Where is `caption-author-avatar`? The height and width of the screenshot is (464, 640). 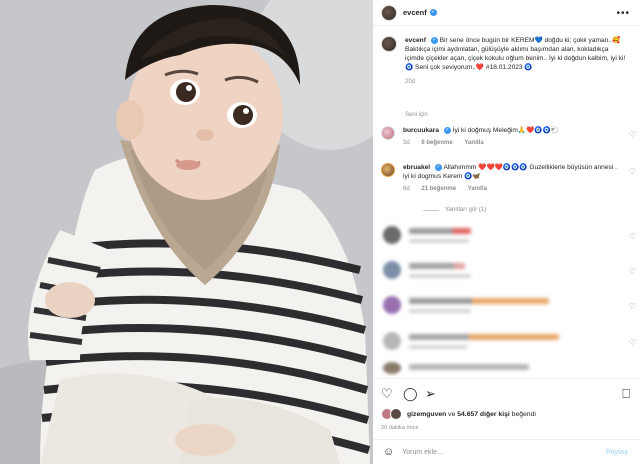 caption-author-avatar is located at coordinates (389, 44).